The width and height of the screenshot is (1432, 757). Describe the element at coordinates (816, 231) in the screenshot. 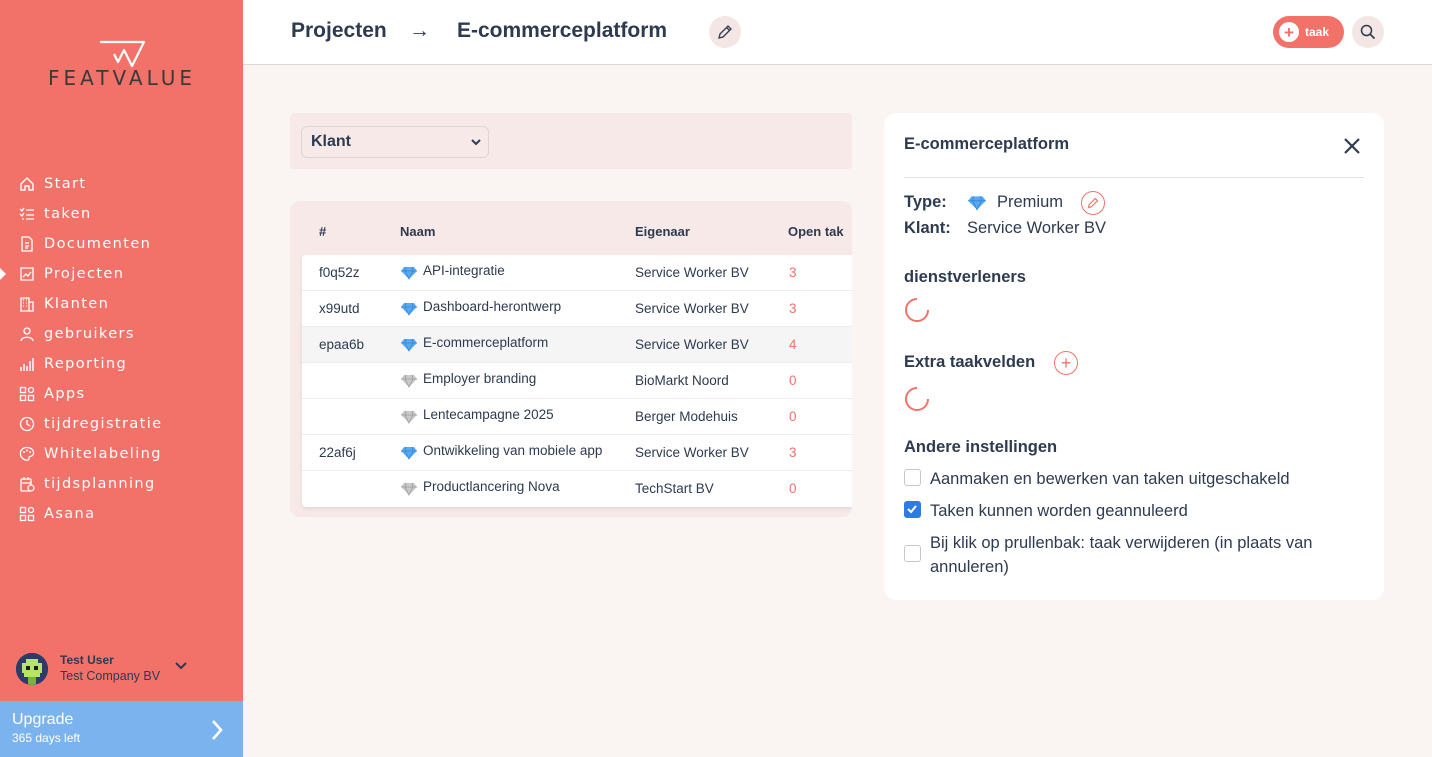

I see `column-header-open-tasks: Open tak` at that location.